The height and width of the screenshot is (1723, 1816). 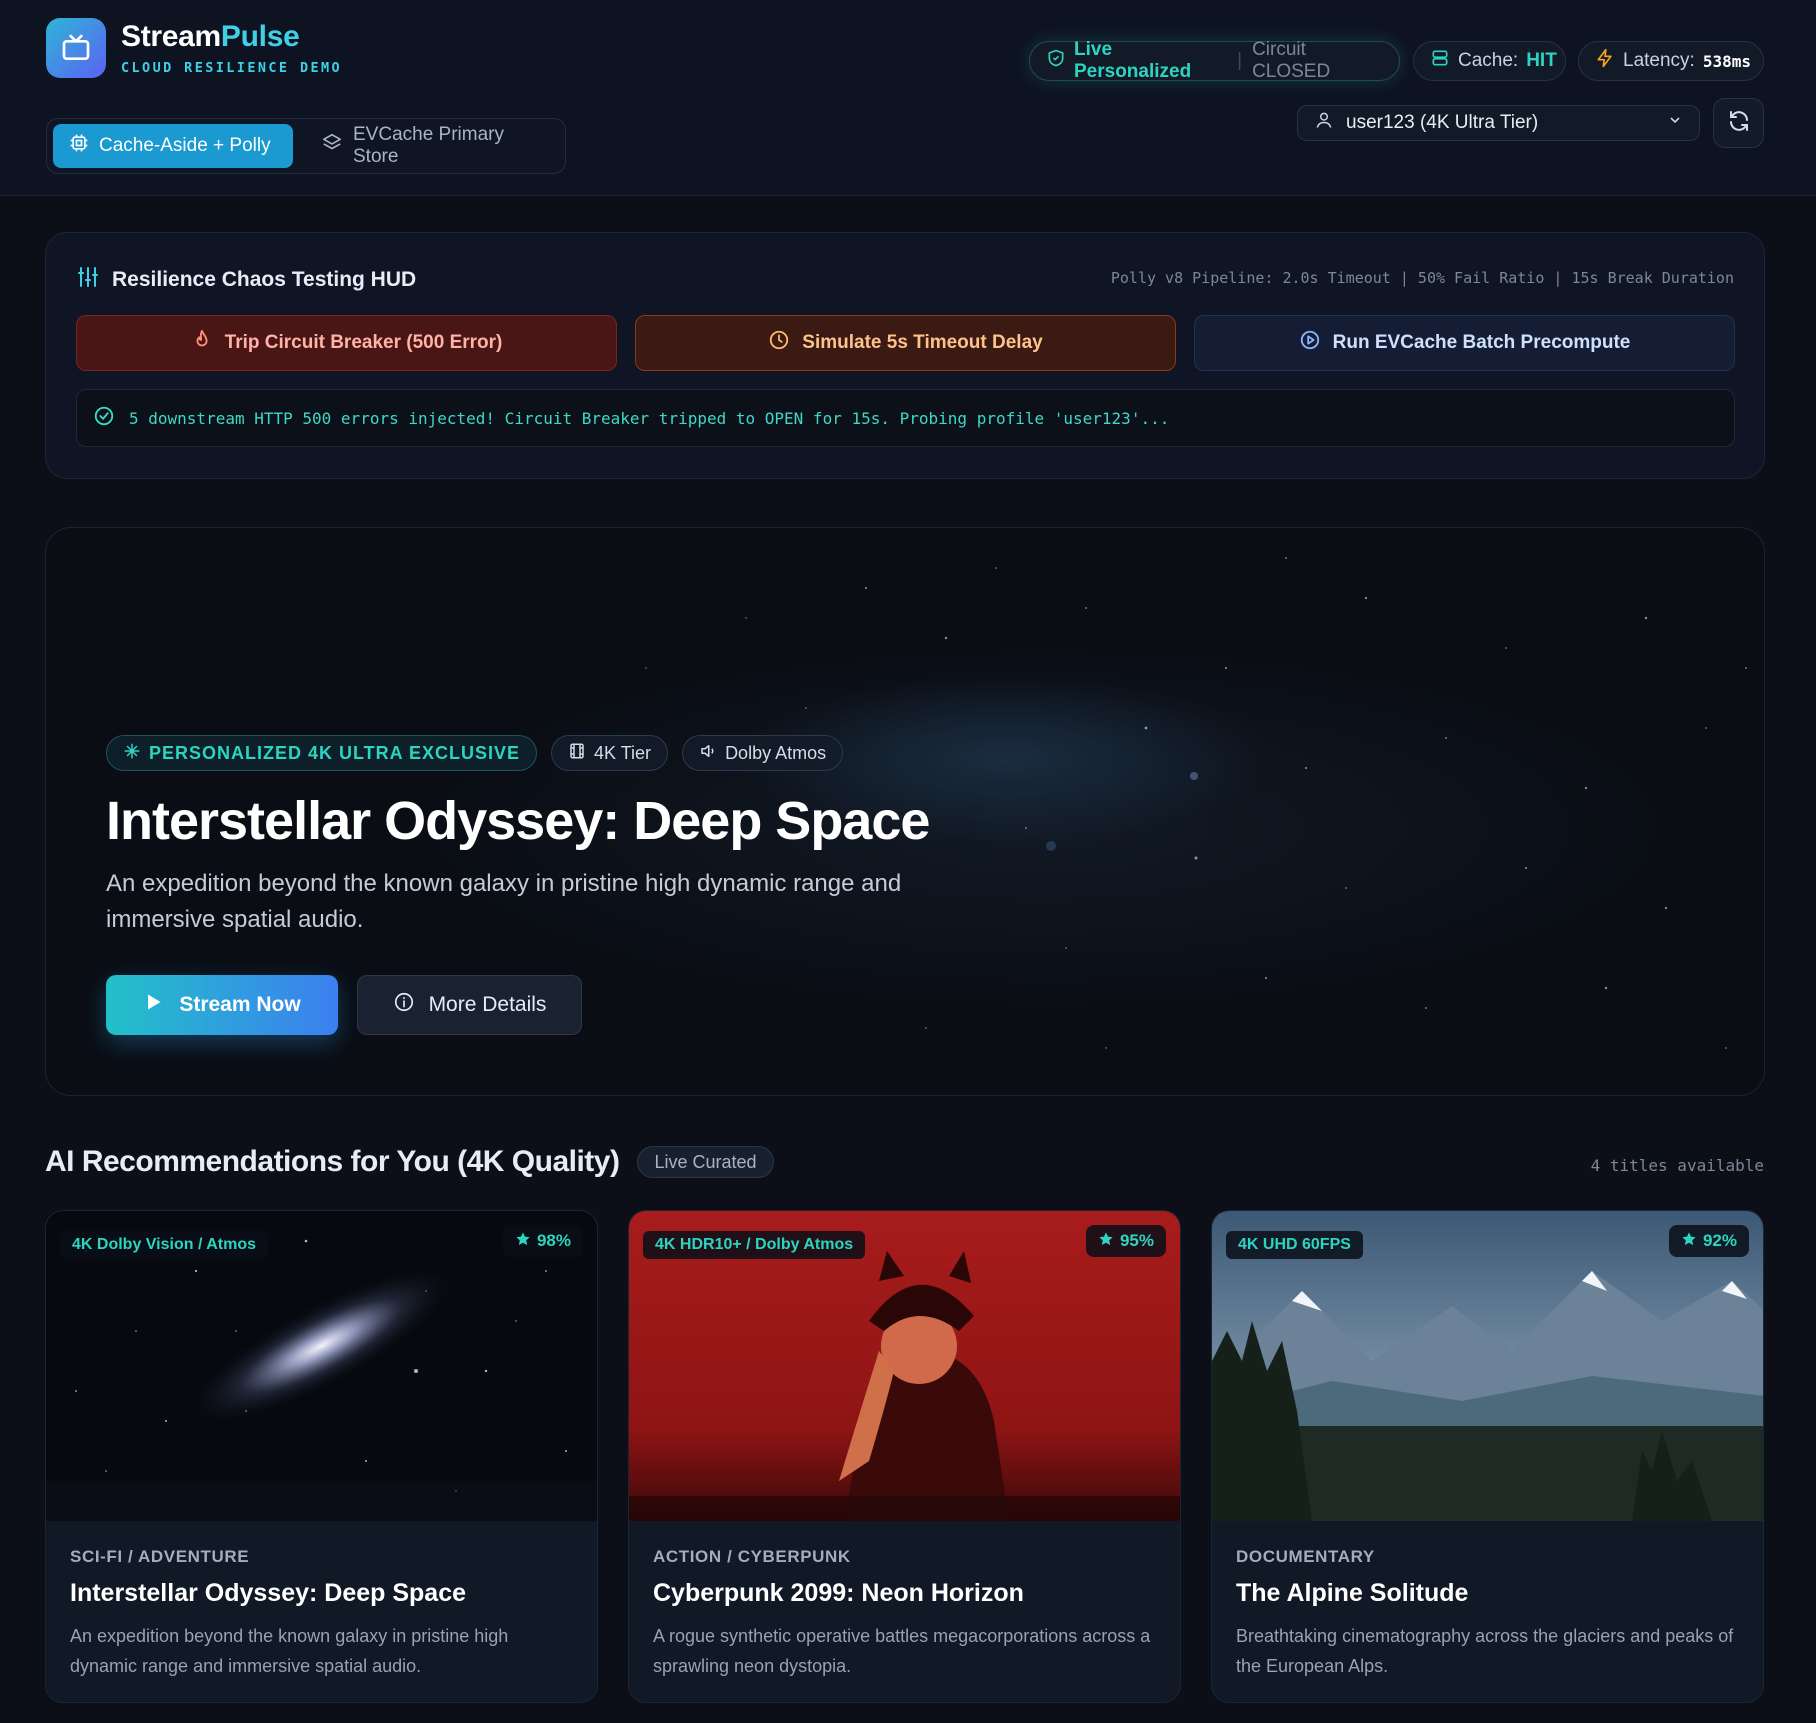 I want to click on cache-label: Cache:, so click(x=1488, y=60).